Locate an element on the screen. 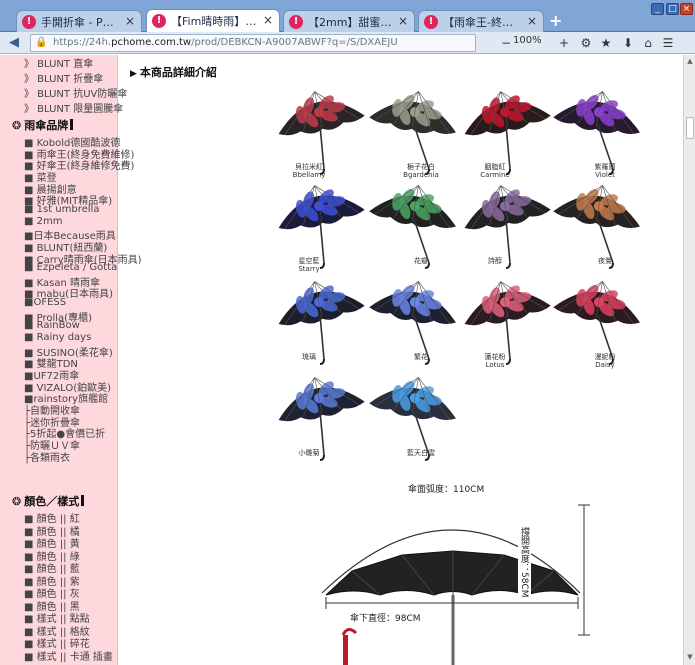  height-label: 撐開高度：58CM is located at coordinates (524, 562).